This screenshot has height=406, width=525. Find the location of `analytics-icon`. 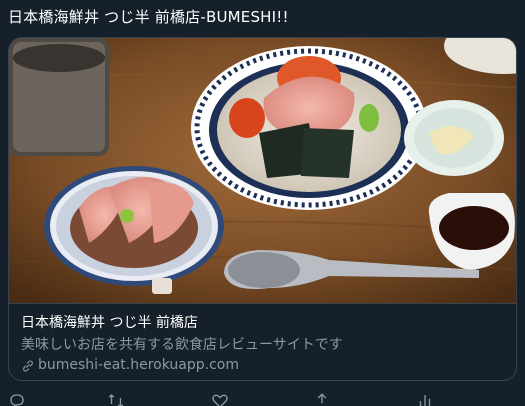

analytics-icon is located at coordinates (425, 399).